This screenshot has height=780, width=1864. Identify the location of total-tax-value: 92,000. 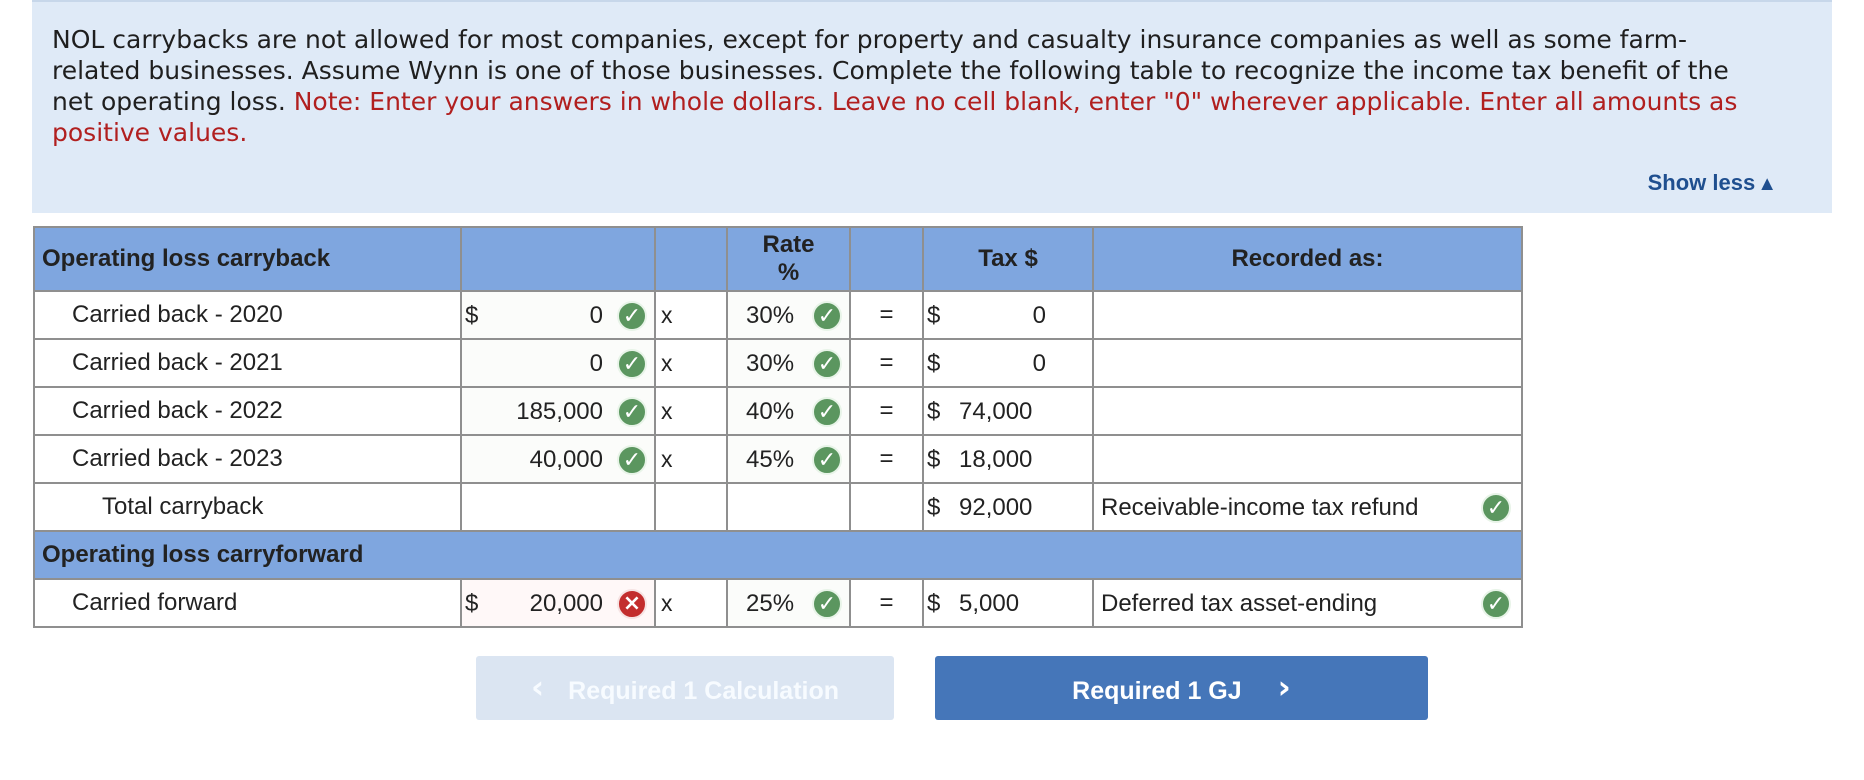
(996, 507).